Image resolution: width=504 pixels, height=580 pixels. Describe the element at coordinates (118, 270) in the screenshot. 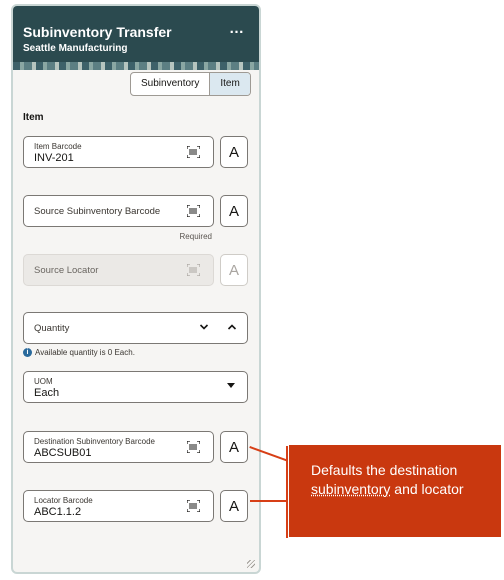

I see `source-locator-field: Source Locator` at that location.